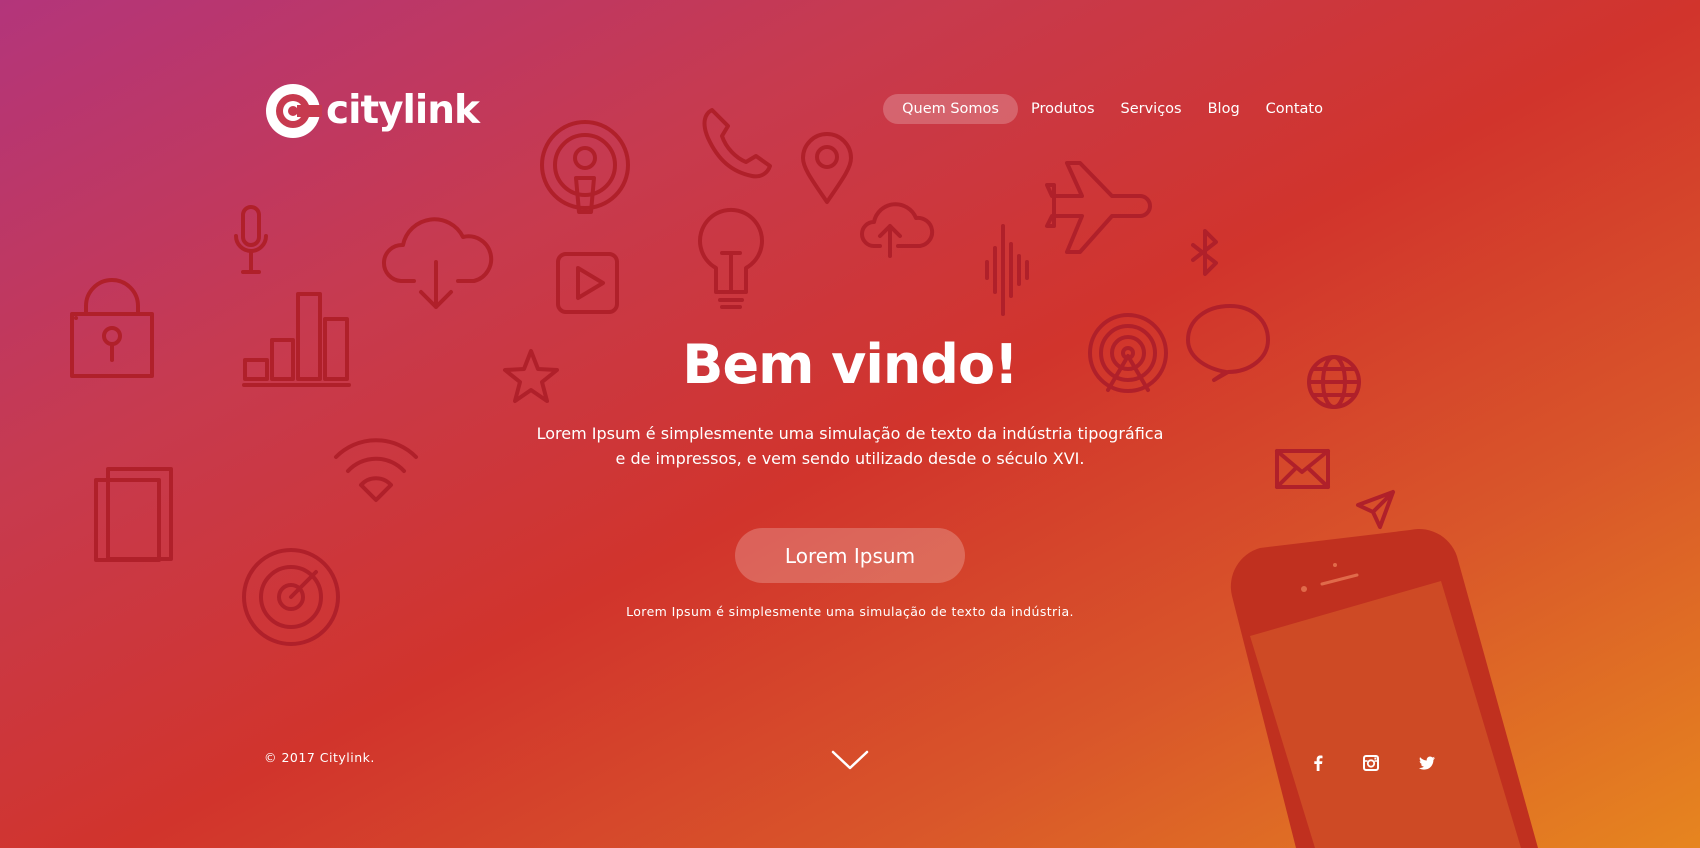  I want to click on smartphone-illustration, so click(1384, 688).